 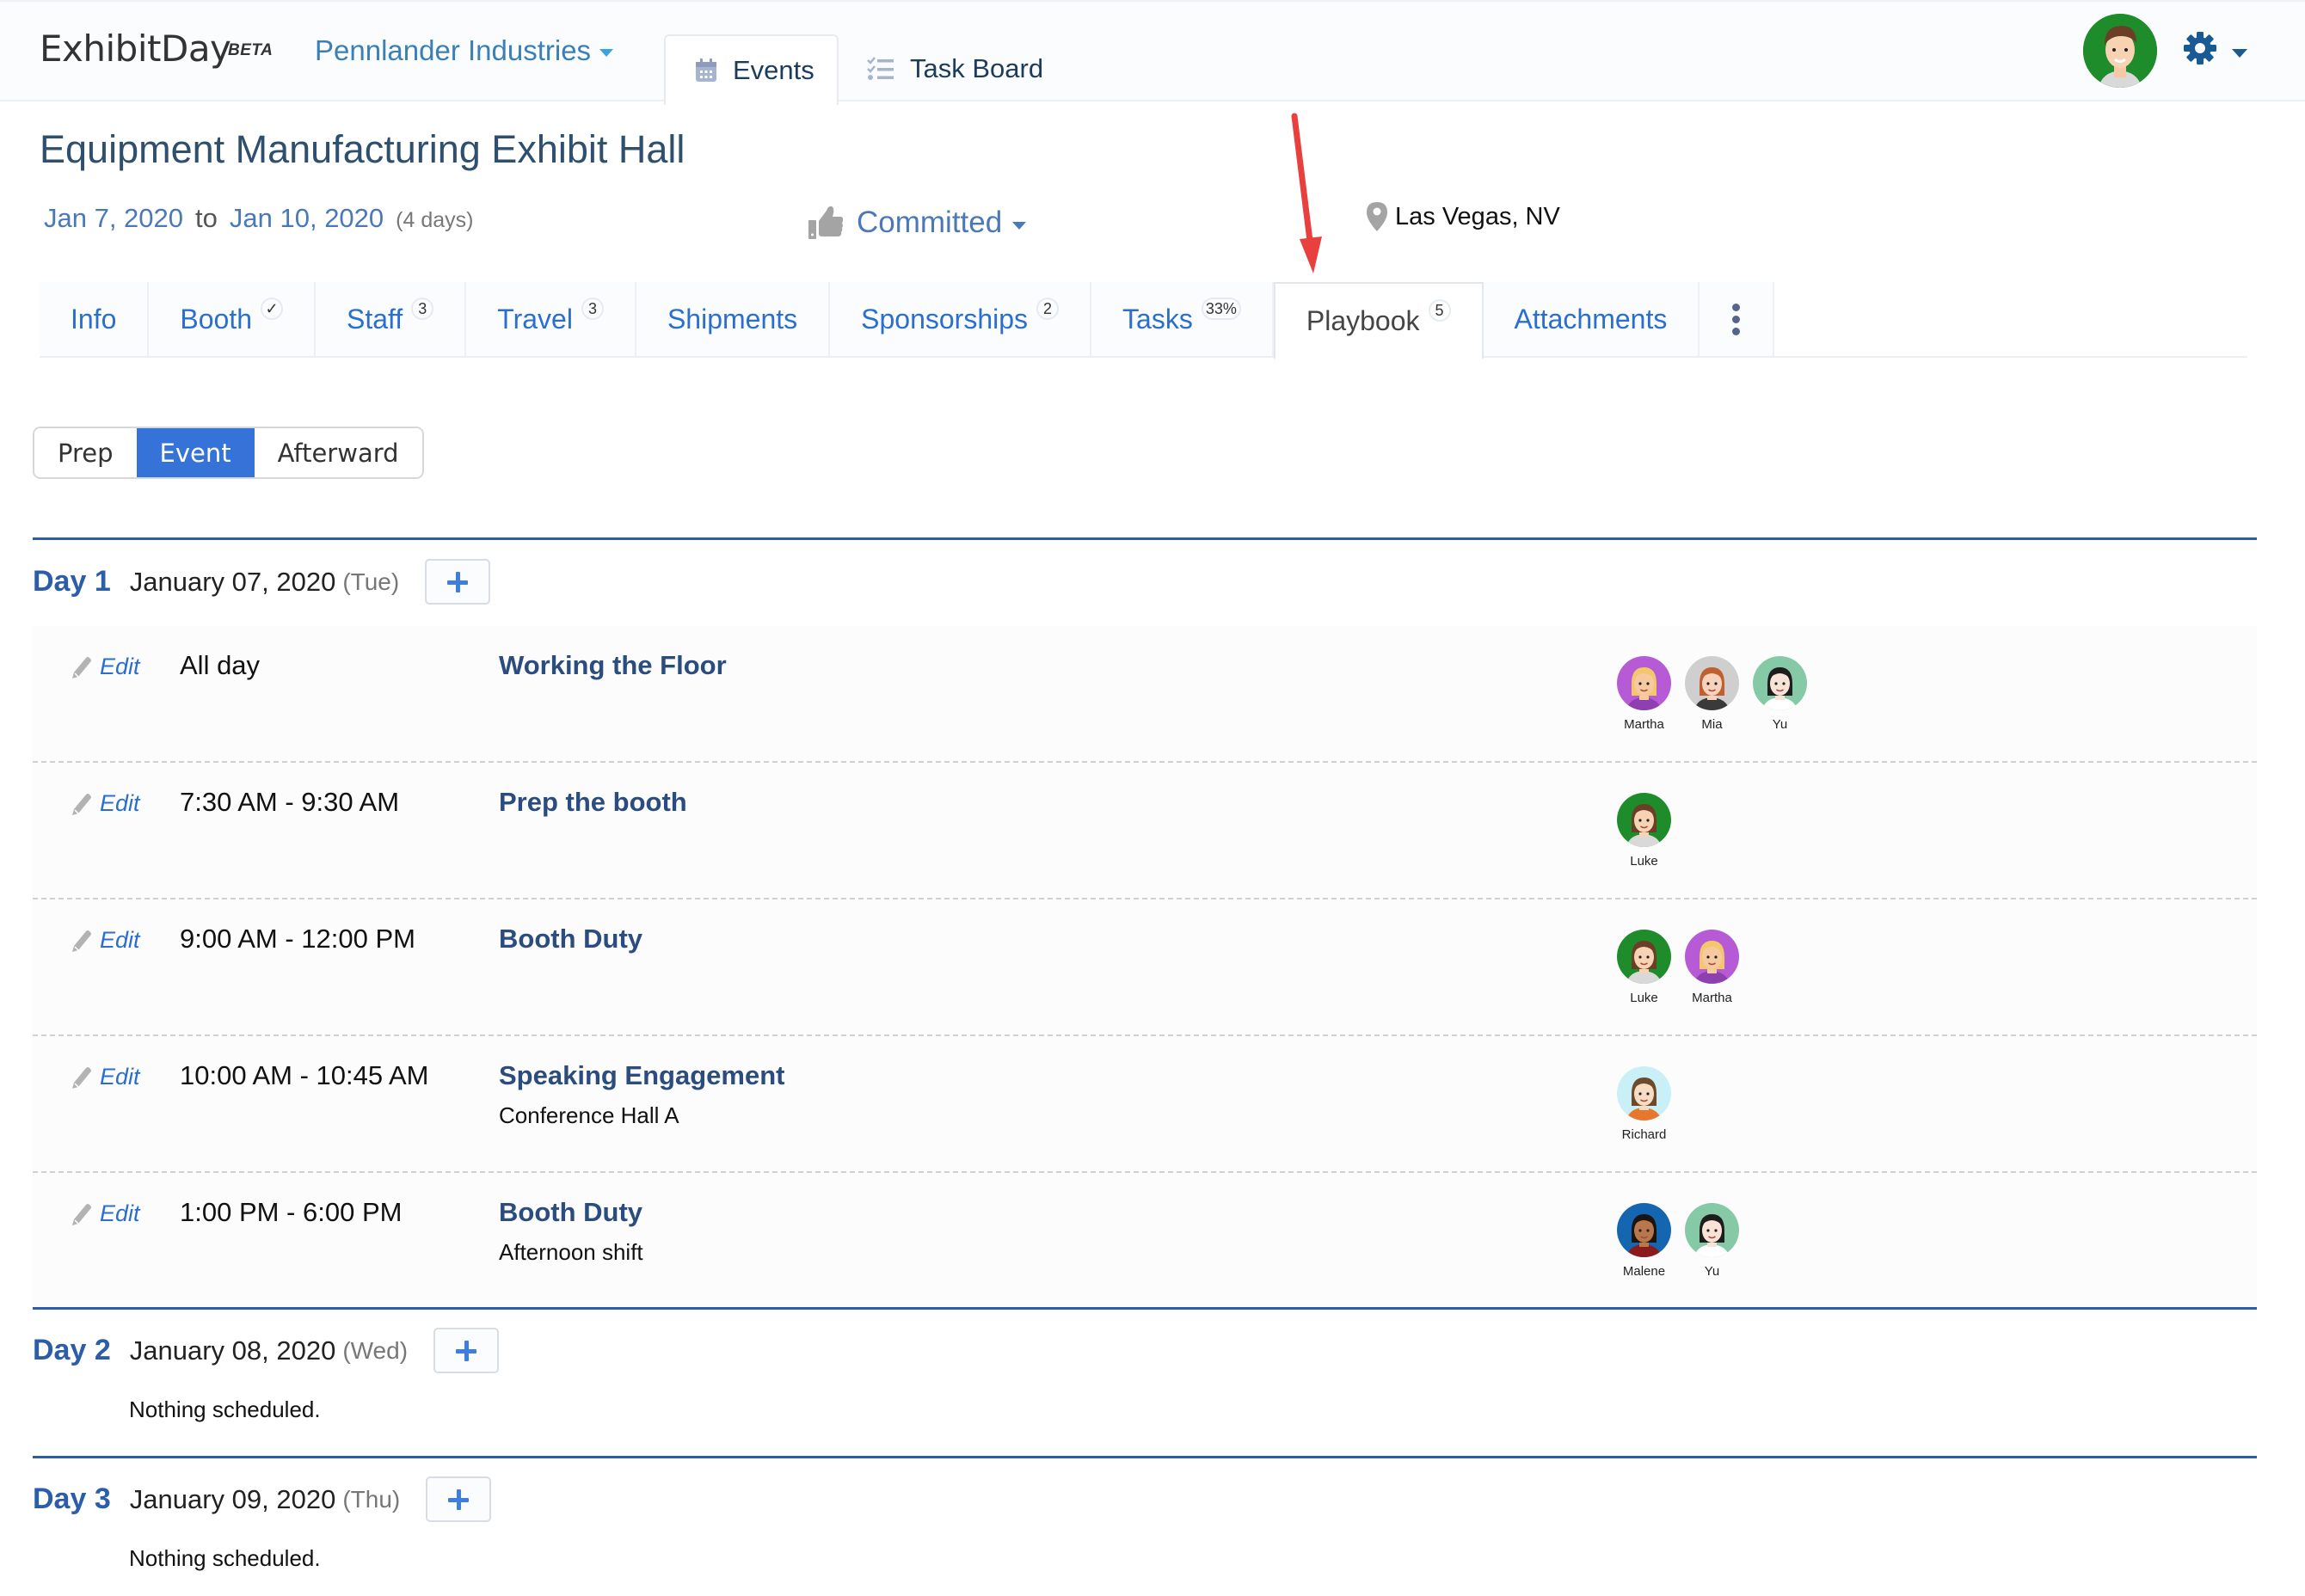 What do you see at coordinates (551, 319) in the screenshot?
I see `tab-travel: Travel 3` at bounding box center [551, 319].